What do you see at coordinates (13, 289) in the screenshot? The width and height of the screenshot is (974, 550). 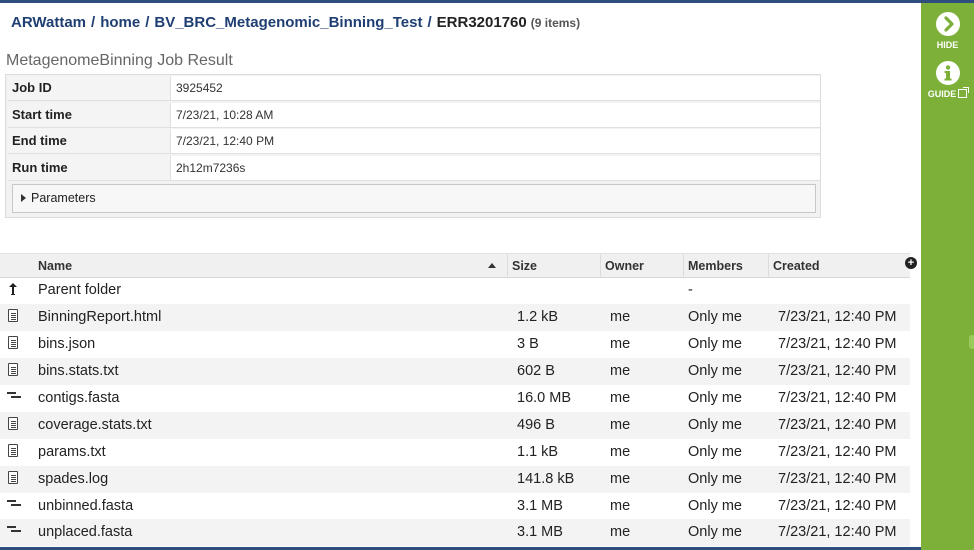 I see `arrow-up-icon` at bounding box center [13, 289].